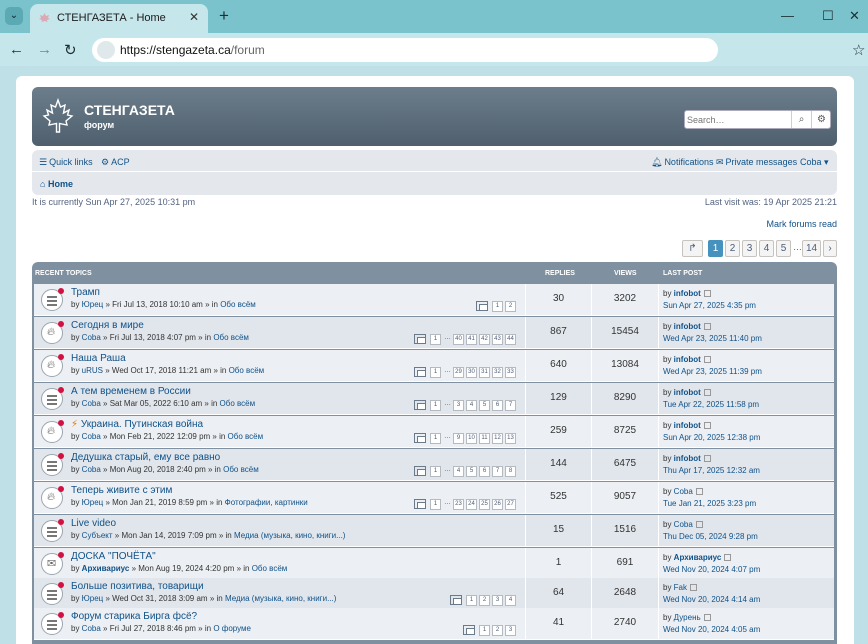 This screenshot has height=644, width=868. Describe the element at coordinates (92, 370) in the screenshot. I see `topic-author-link: uRUS` at that location.